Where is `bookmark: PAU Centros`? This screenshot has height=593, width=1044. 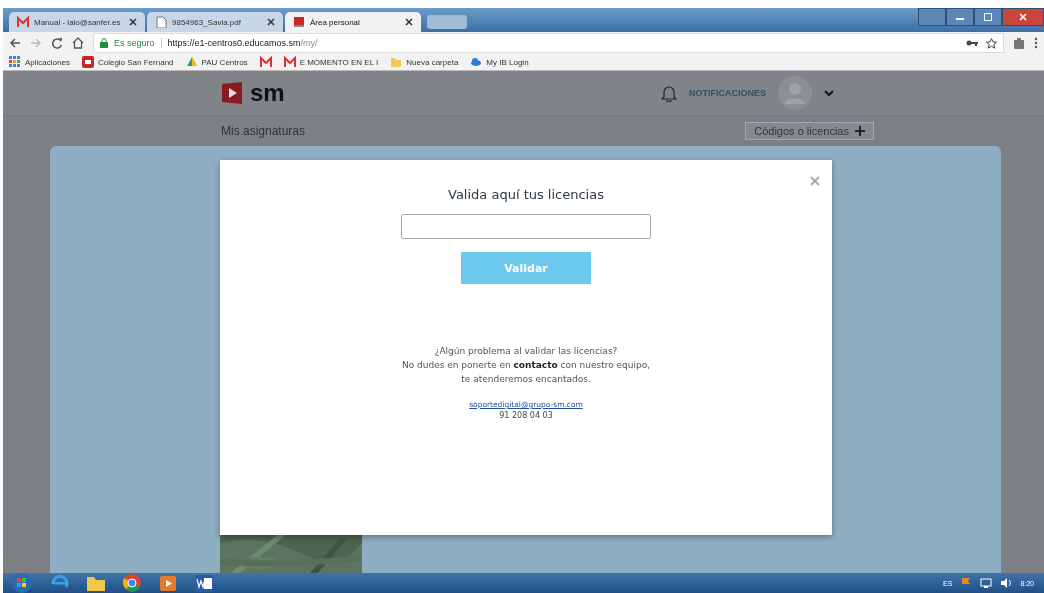 bookmark: PAU Centros is located at coordinates (216, 62).